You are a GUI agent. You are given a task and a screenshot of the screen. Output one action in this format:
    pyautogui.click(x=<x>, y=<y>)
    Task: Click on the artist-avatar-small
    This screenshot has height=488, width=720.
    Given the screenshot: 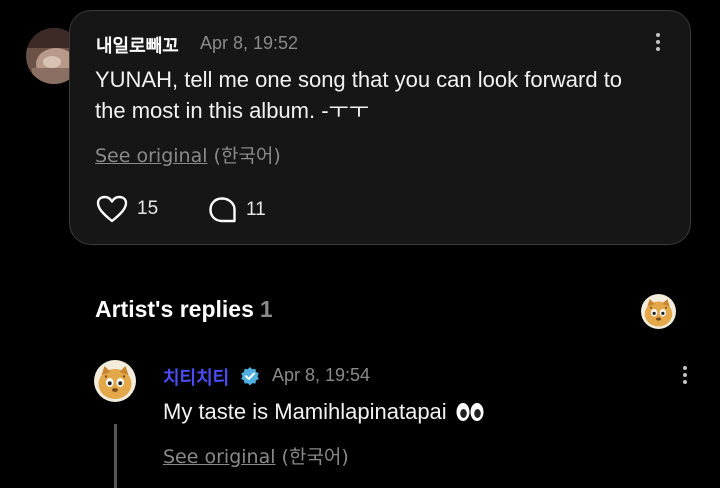 What is the action you would take?
    pyautogui.click(x=658, y=311)
    